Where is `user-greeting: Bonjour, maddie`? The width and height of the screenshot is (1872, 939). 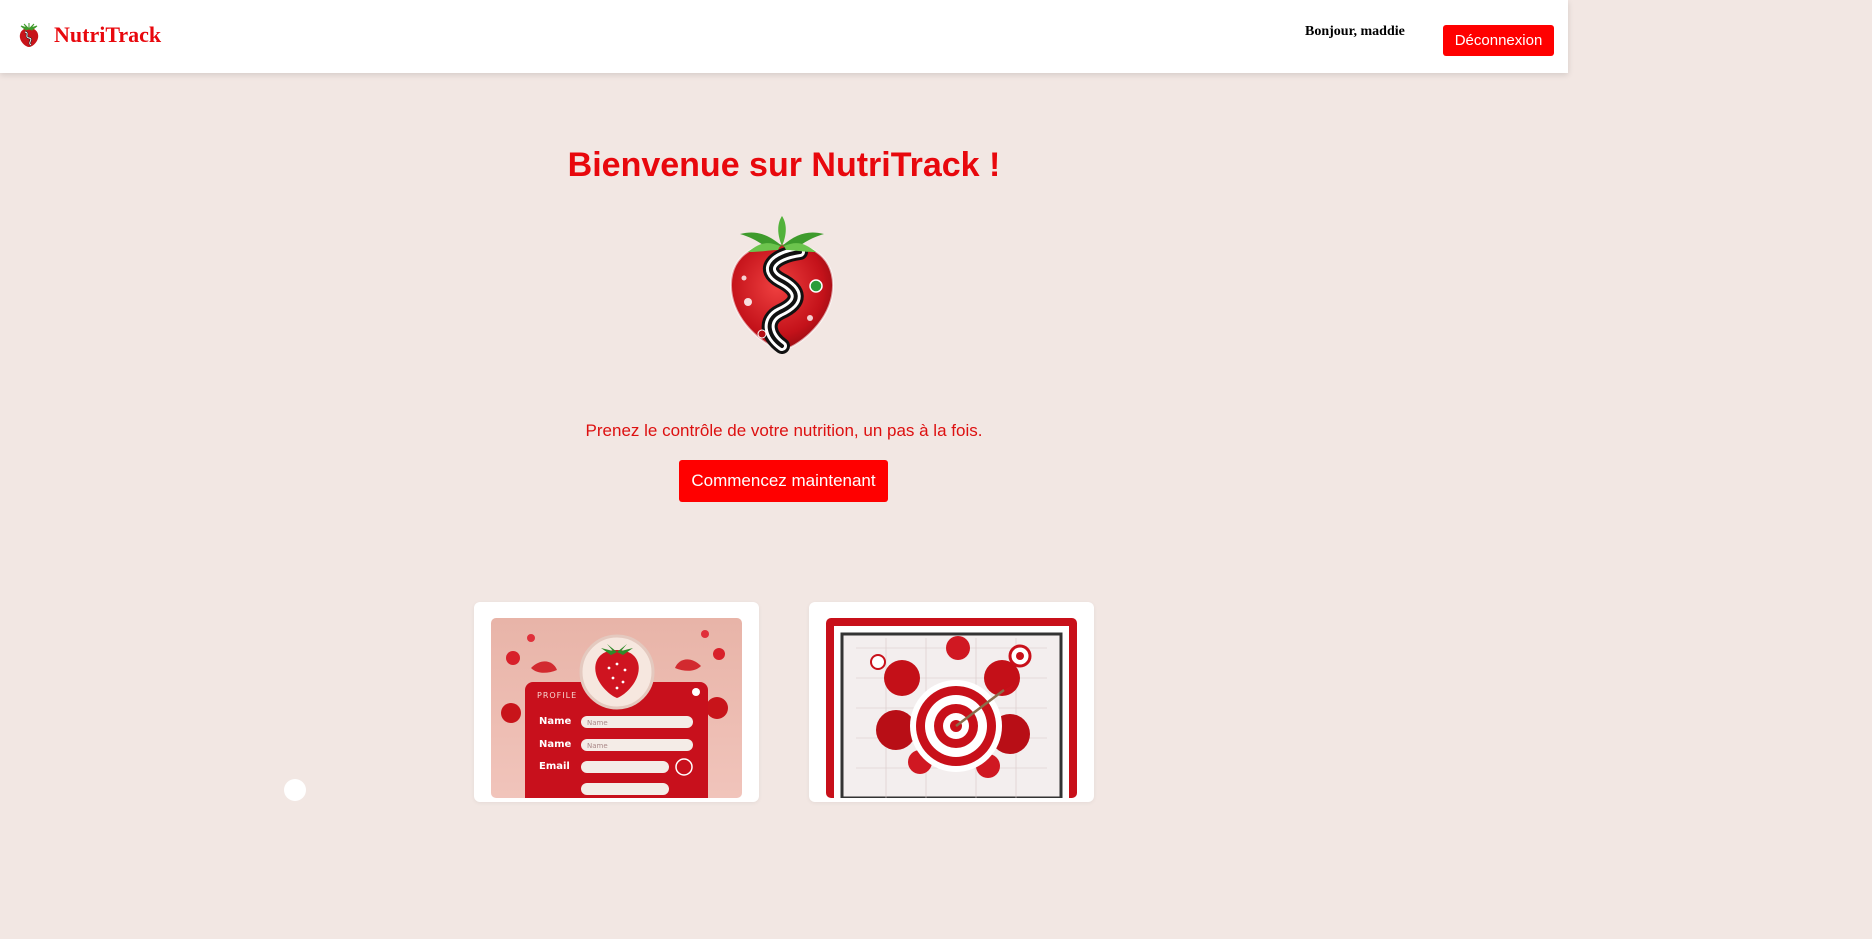 user-greeting: Bonjour, maddie is located at coordinates (1355, 31).